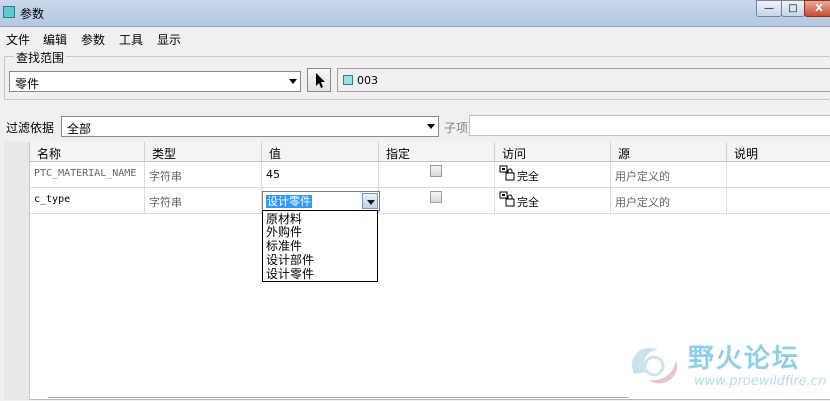  What do you see at coordinates (284, 246) in the screenshot?
I see `dropdown-option: 标准件` at bounding box center [284, 246].